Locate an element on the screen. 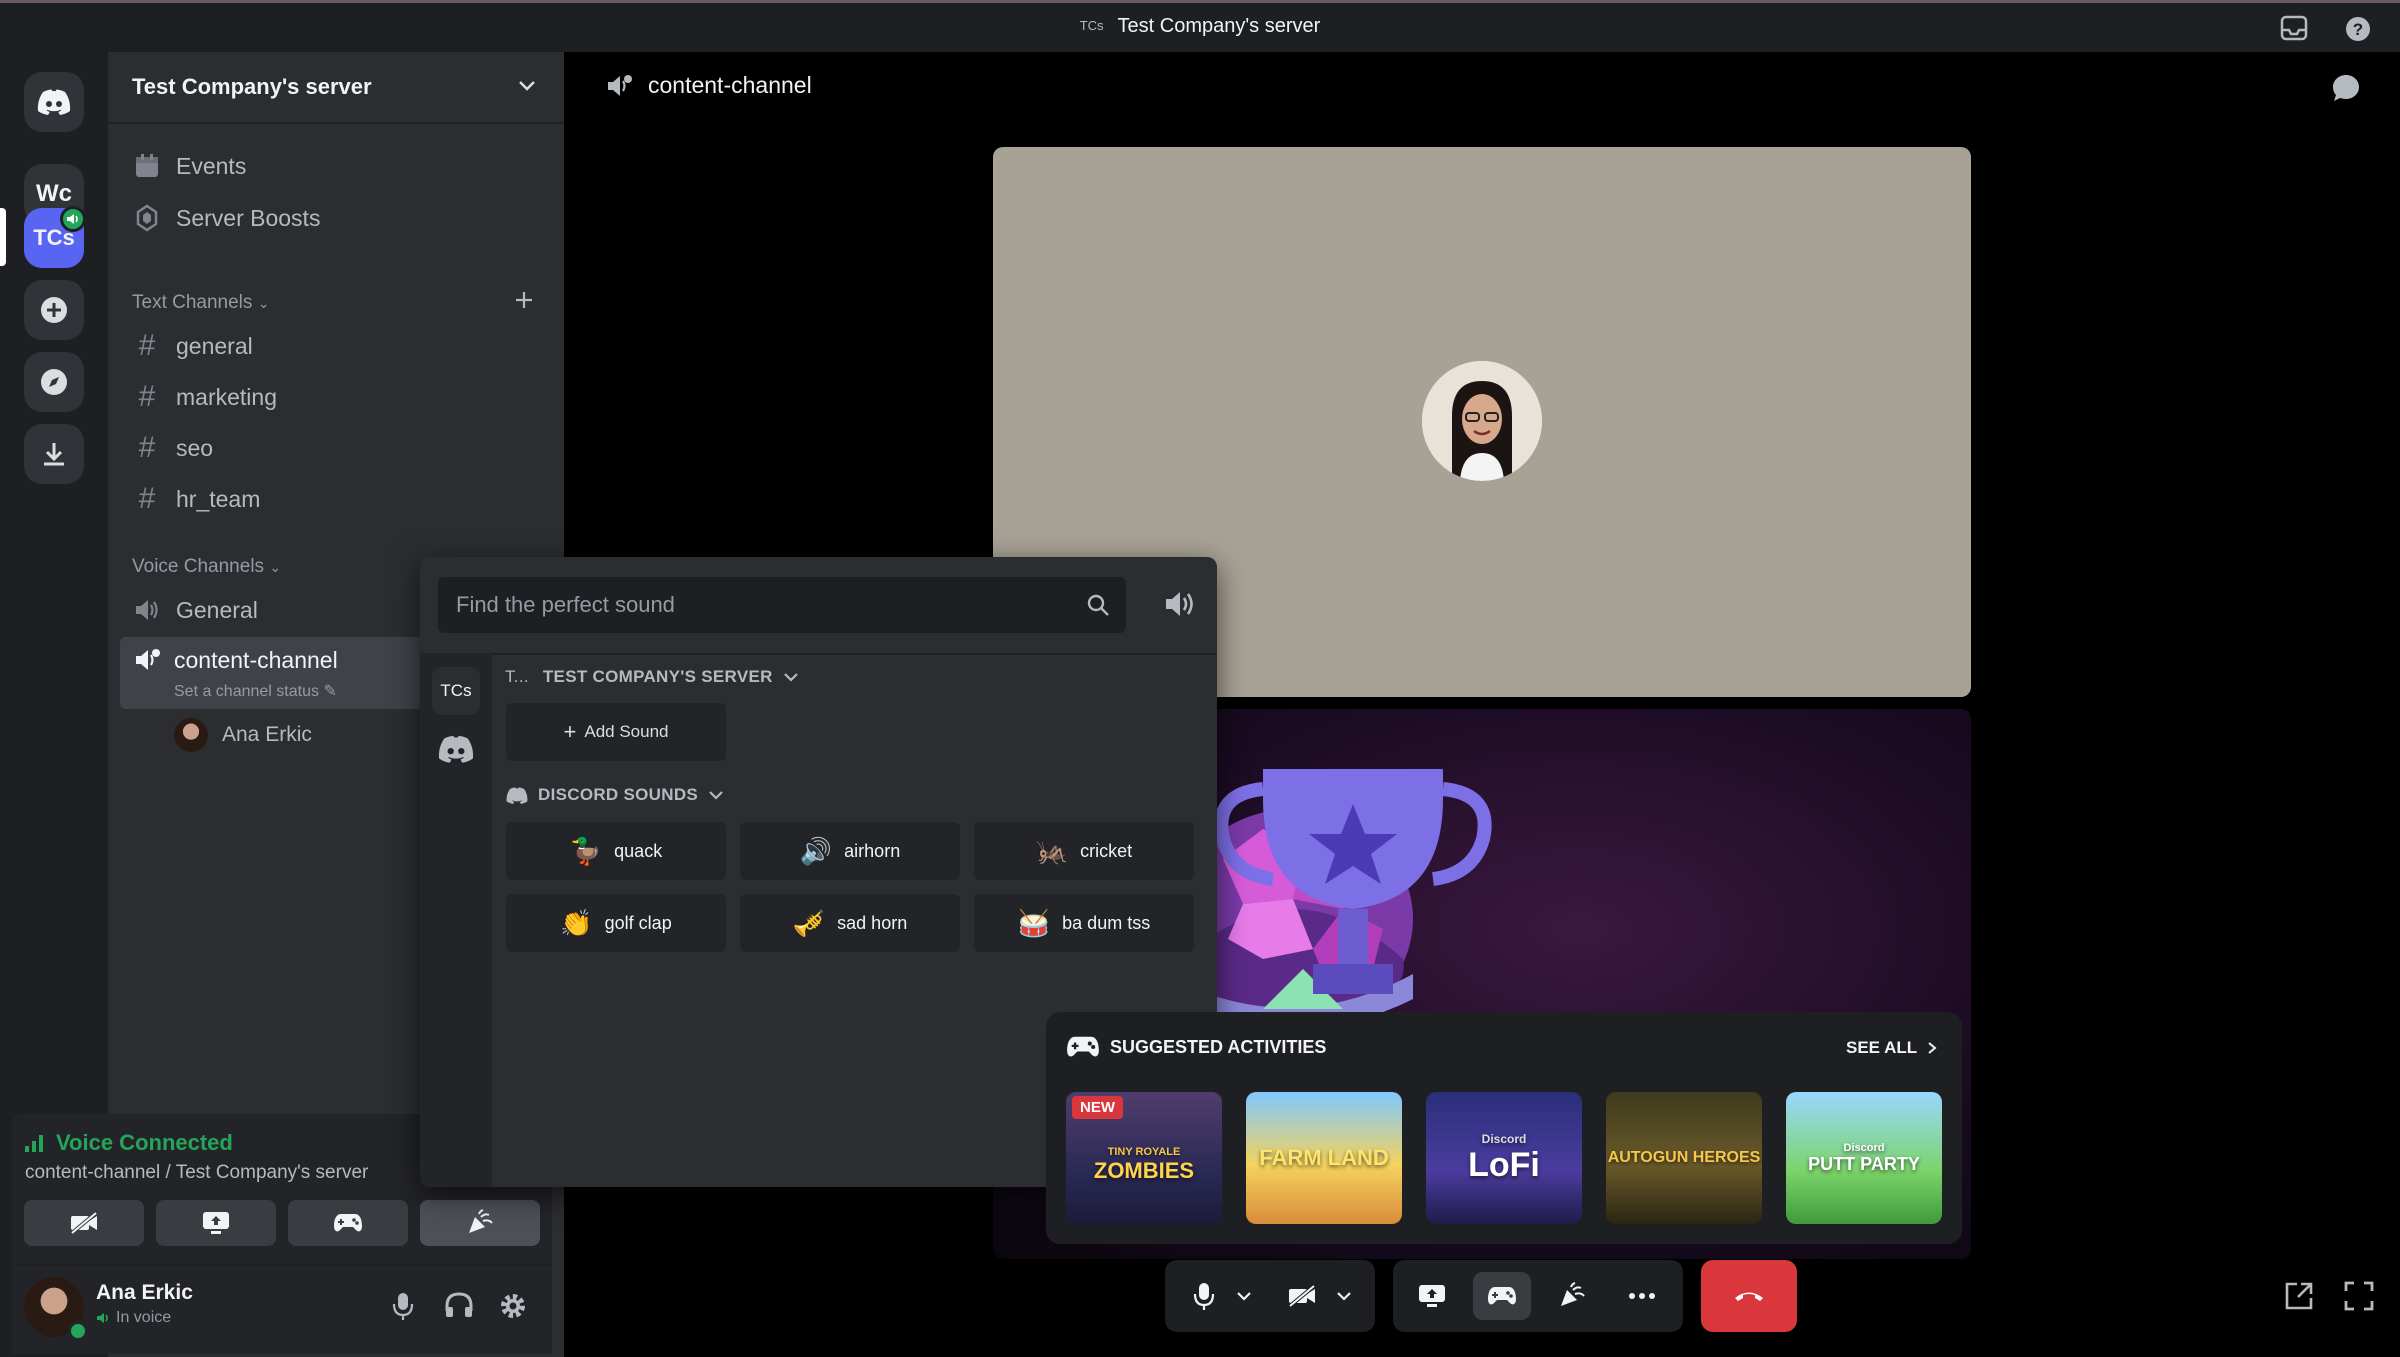 The image size is (2400, 1357). sound-quack-button: 🦆 quack is located at coordinates (616, 851).